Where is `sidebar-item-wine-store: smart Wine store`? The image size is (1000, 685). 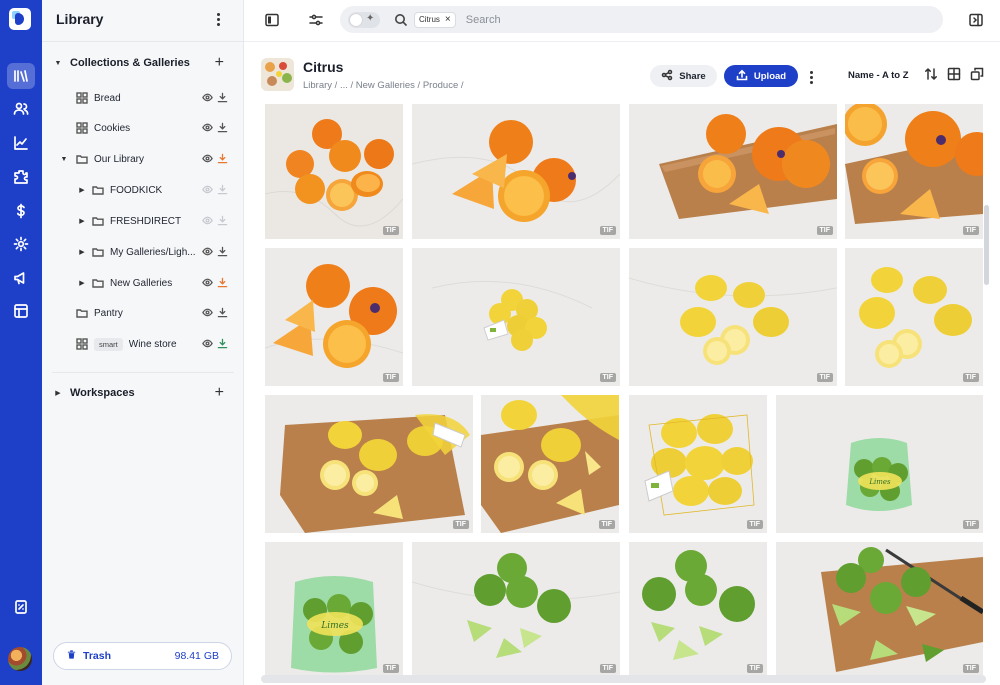 sidebar-item-wine-store: smart Wine store is located at coordinates (143, 344).